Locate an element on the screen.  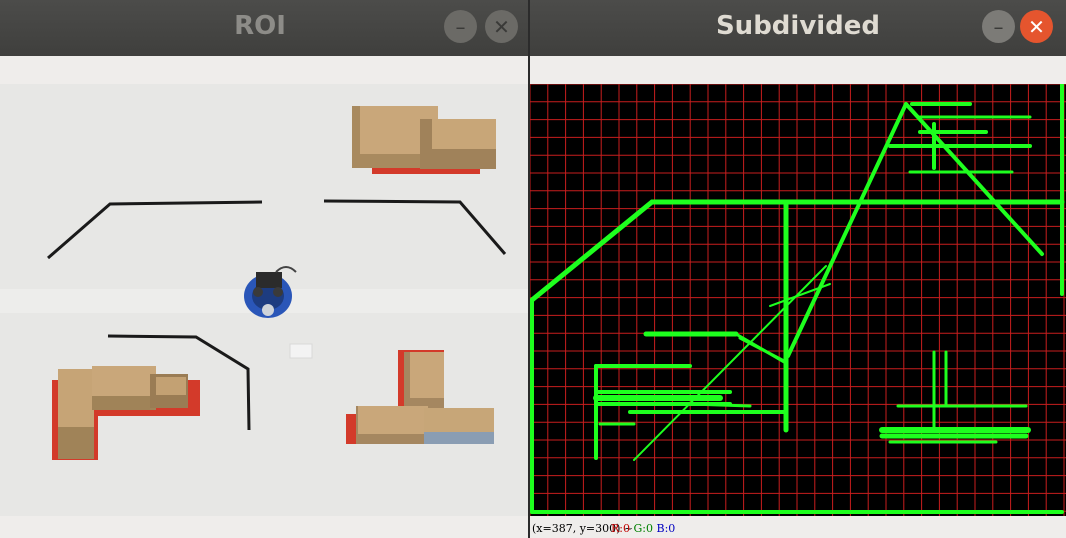
roi-close-button: ✕ is located at coordinates (501, 26).